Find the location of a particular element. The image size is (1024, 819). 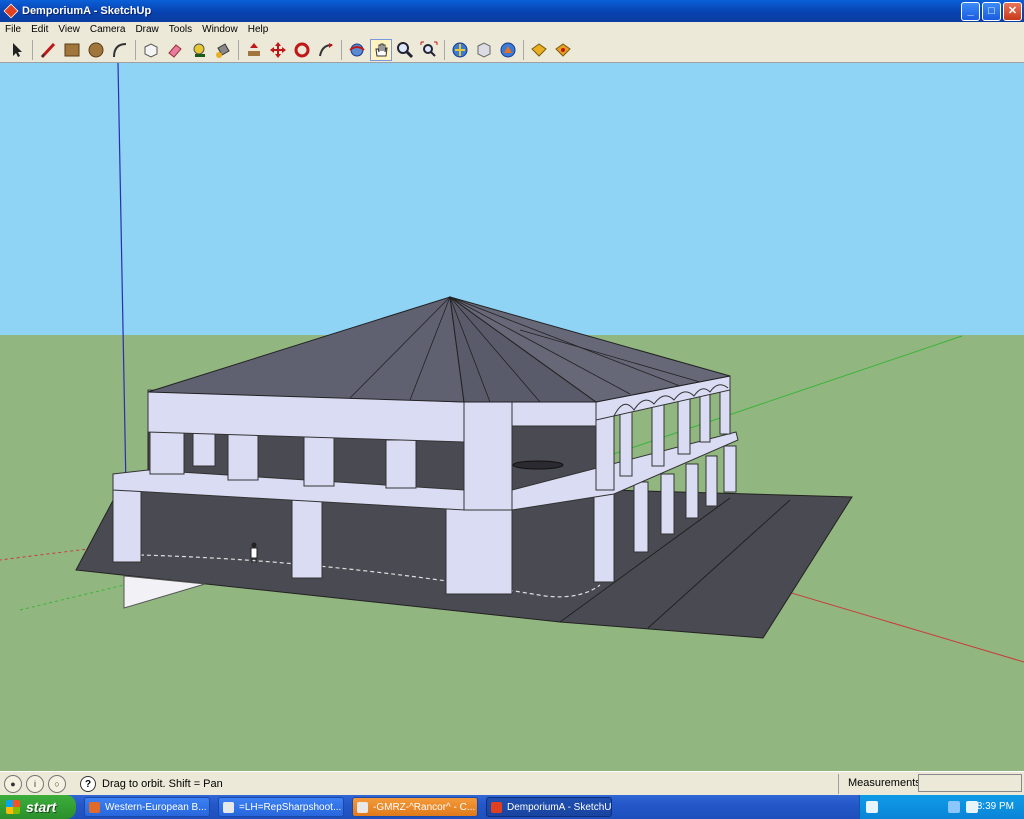

window-titlebar: DemporiumA - SketchUp _ □ ✕ is located at coordinates (512, 11).